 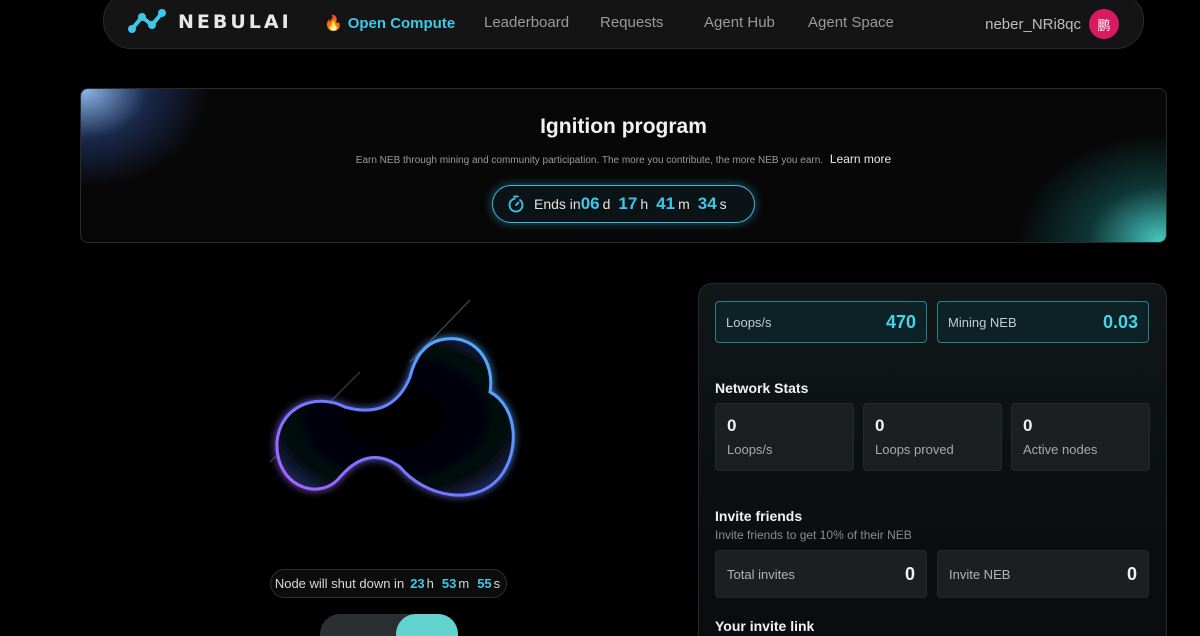 What do you see at coordinates (497, 583) in the screenshot?
I see `shutdown-seconds-unit: s` at bounding box center [497, 583].